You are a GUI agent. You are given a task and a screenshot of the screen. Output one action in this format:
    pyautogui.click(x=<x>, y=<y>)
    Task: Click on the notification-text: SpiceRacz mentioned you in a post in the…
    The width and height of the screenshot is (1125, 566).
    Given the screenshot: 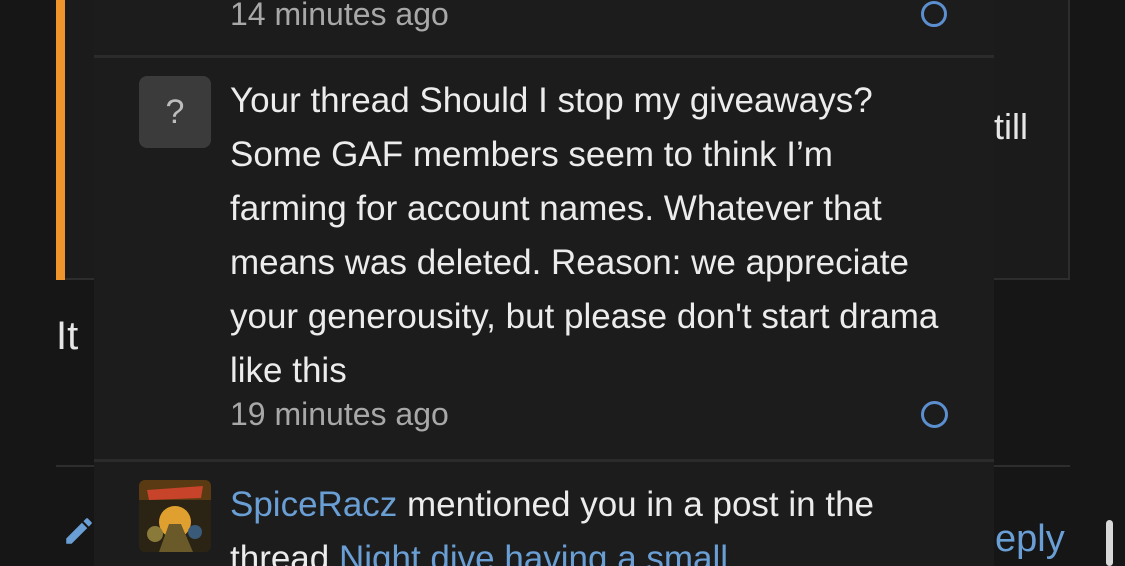 What is the action you would take?
    pyautogui.click(x=590, y=522)
    